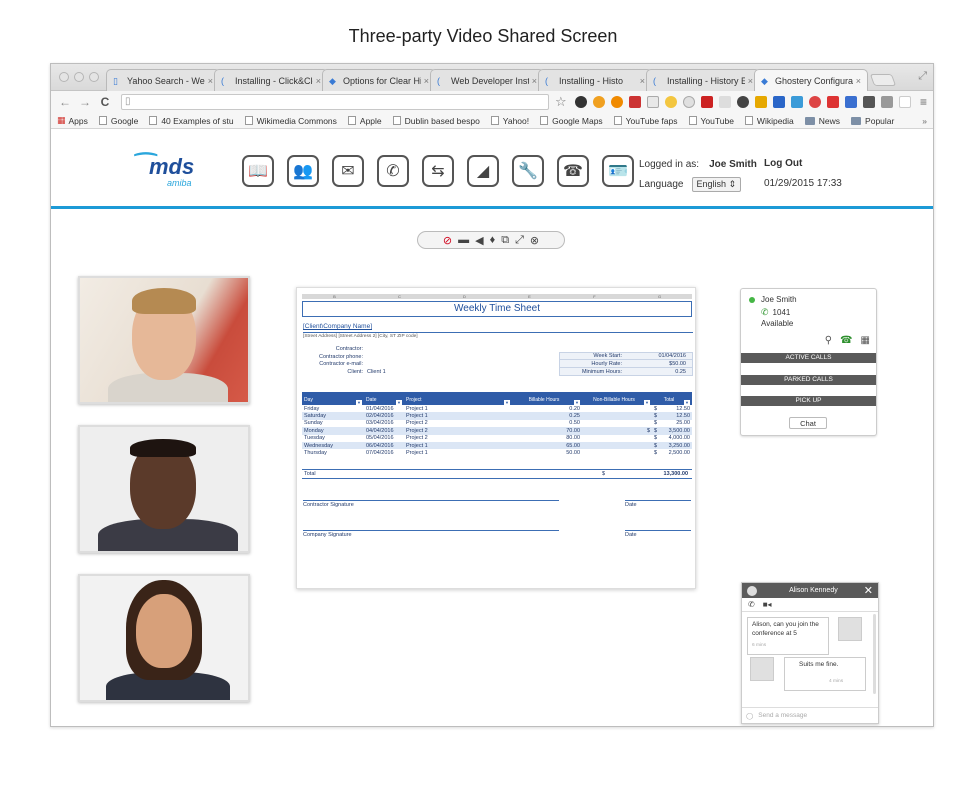  I want to click on language-select: English ⇕, so click(716, 184).